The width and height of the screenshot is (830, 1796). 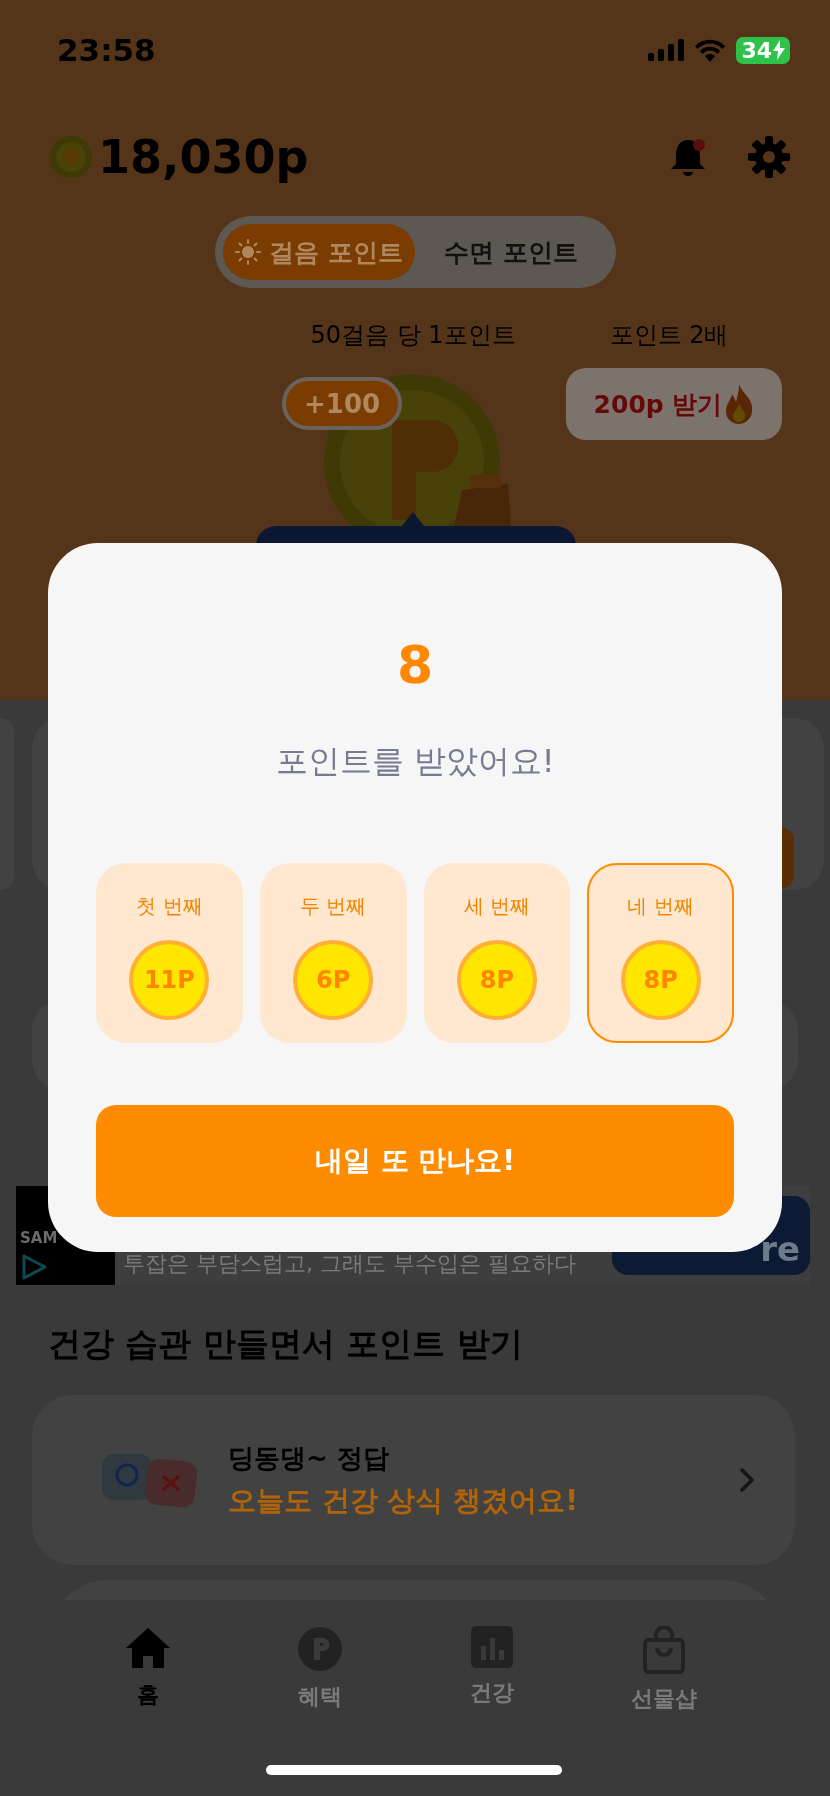 I want to click on confirm-button: 내일 또 만나요!, so click(x=415, y=1161).